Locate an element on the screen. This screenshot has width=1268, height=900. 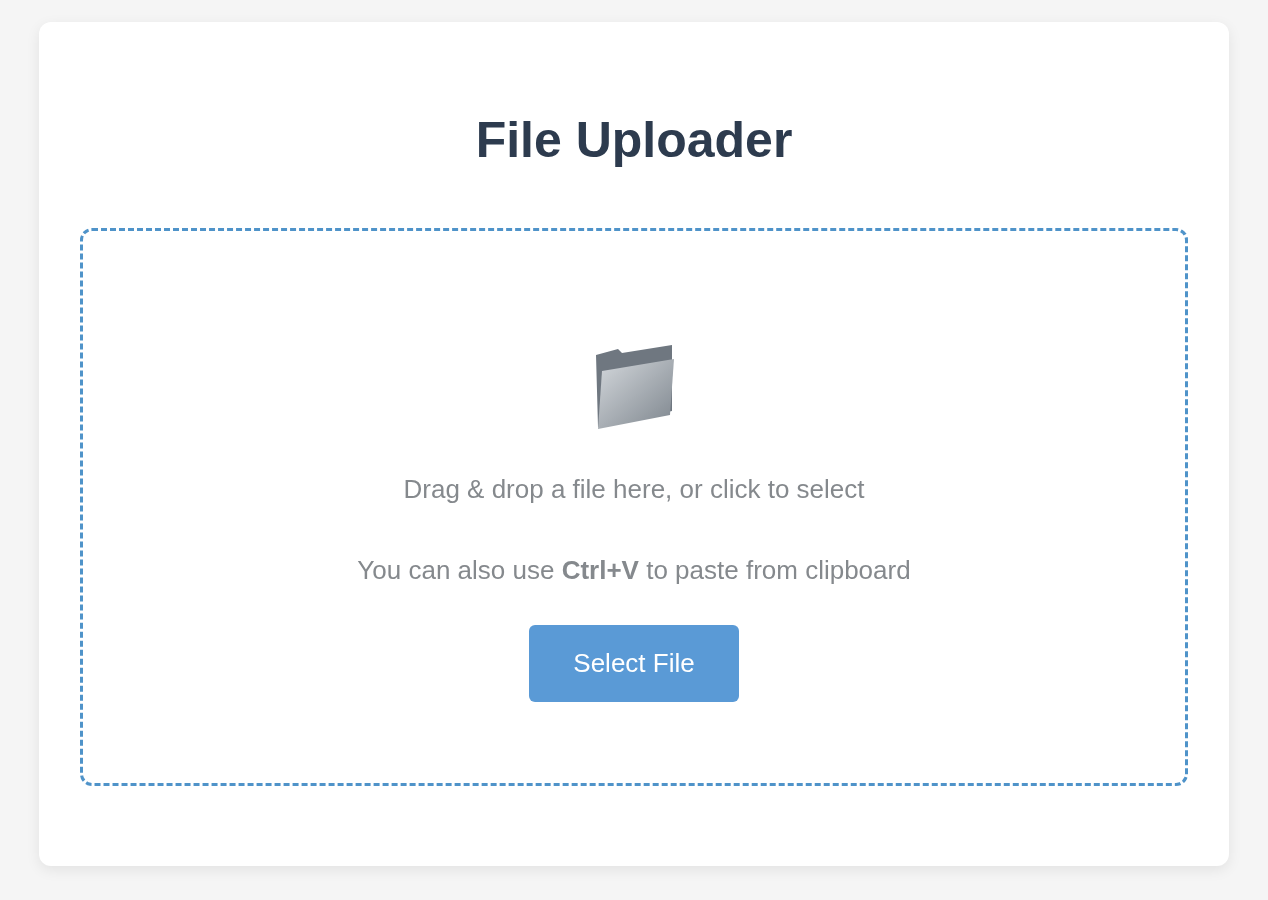
page-title: File Uploader is located at coordinates (634, 140).